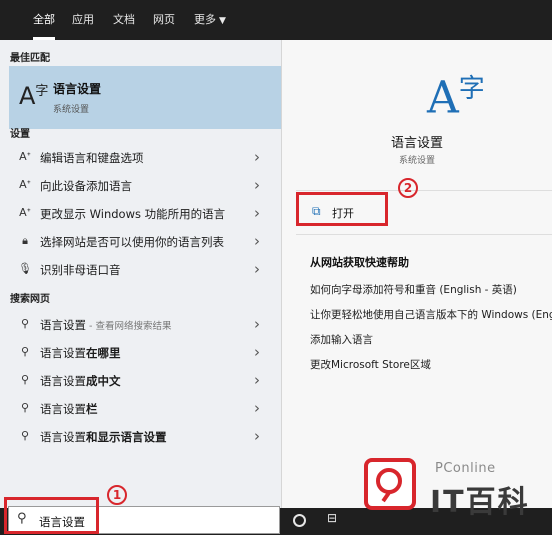 The height and width of the screenshot is (535, 552). What do you see at coordinates (408, 188) in the screenshot?
I see `annotation-step-2: 2` at bounding box center [408, 188].